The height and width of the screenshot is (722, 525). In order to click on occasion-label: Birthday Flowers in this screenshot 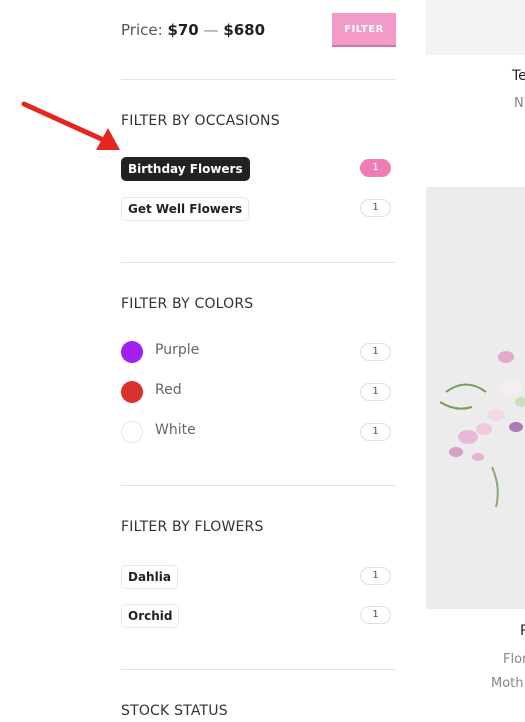, I will do `click(185, 169)`.